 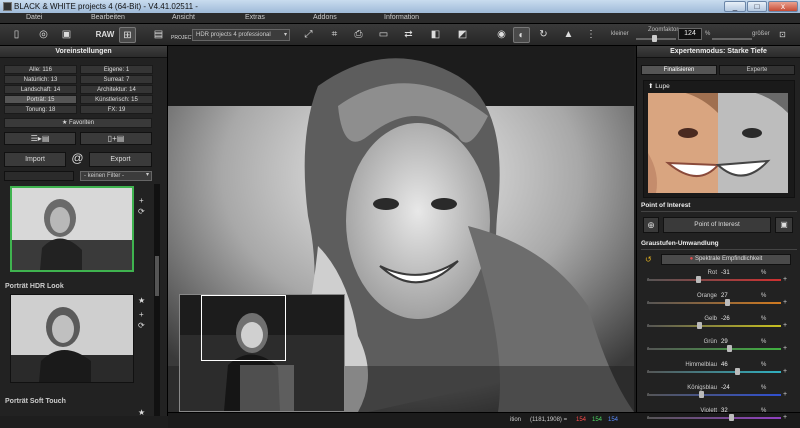 What do you see at coordinates (308, 35) in the screenshot?
I see `transform-icon: ⤢` at bounding box center [308, 35].